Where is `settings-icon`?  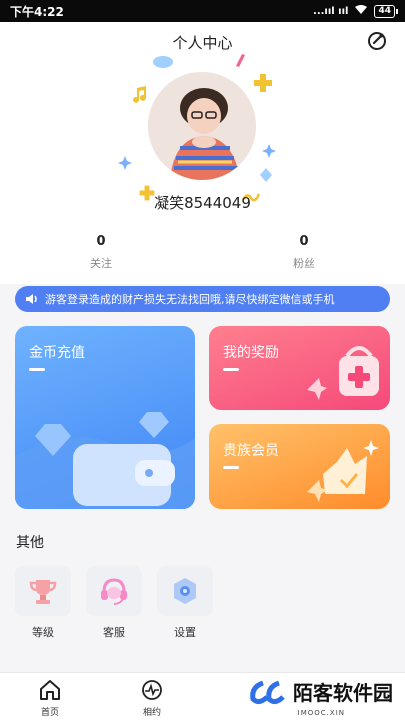
settings-icon is located at coordinates (185, 591).